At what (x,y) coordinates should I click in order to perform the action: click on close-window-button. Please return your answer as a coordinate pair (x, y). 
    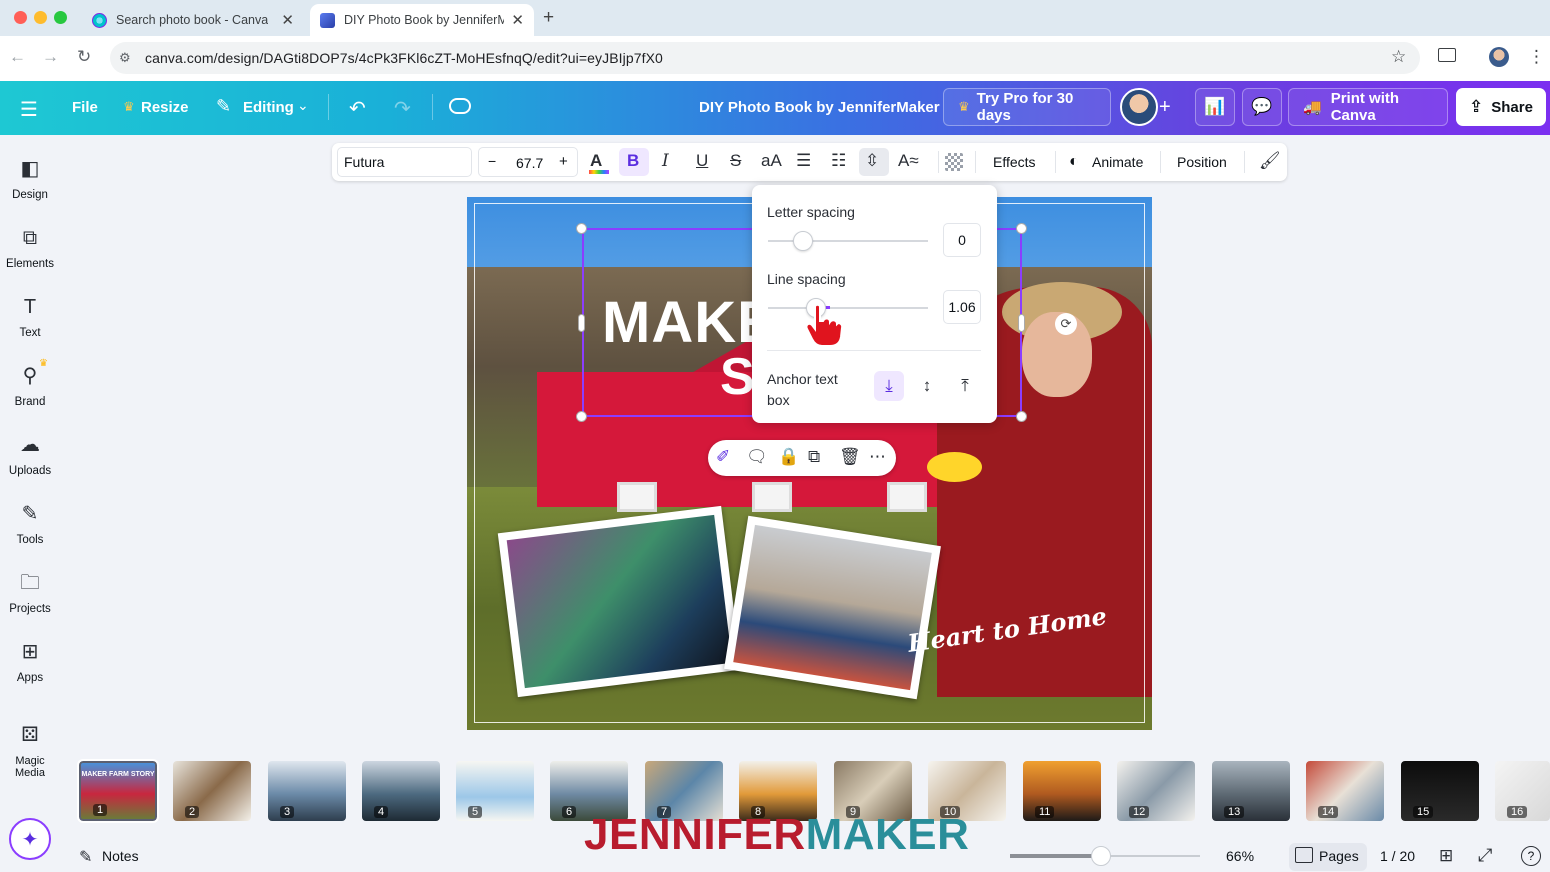
    Looking at the image, I should click on (20, 17).